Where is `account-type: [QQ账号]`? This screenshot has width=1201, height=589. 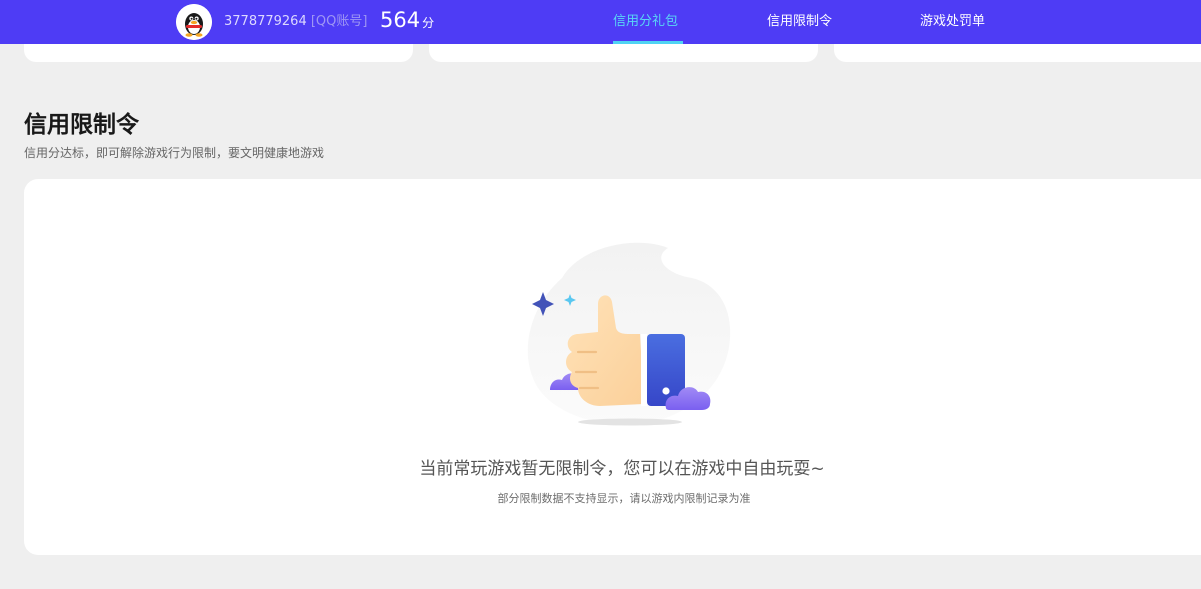 account-type: [QQ账号] is located at coordinates (339, 21).